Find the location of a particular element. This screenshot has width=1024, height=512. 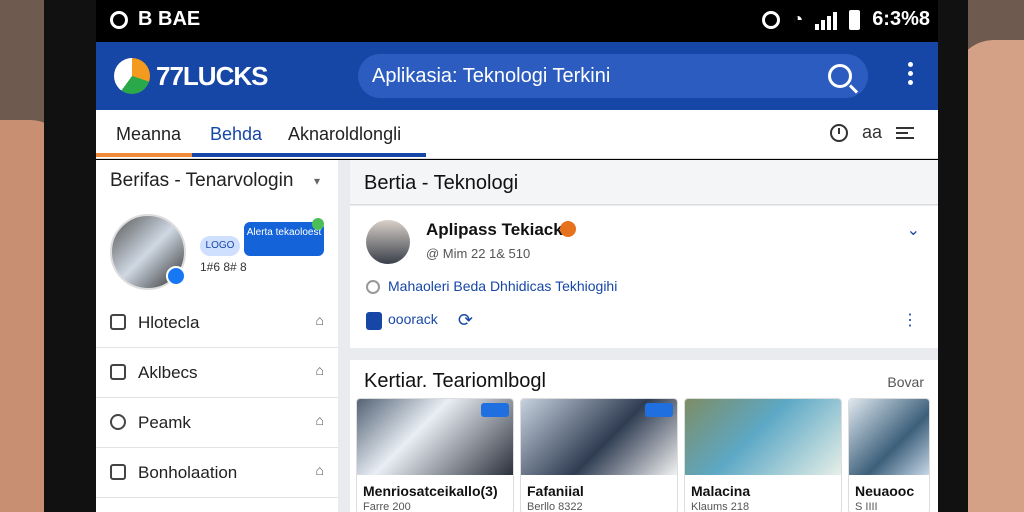

tech-card: Fafaniial Berllo 8322 is located at coordinates (599, 455).